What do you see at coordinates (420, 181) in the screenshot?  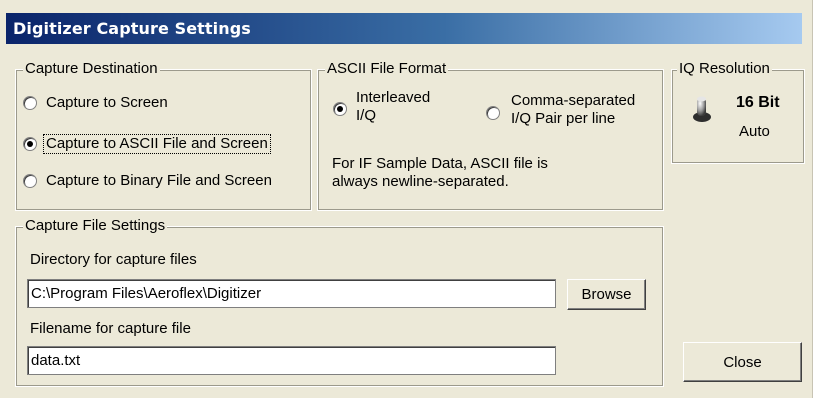 I see `ascii-note-line-2: always newline-separated.` at bounding box center [420, 181].